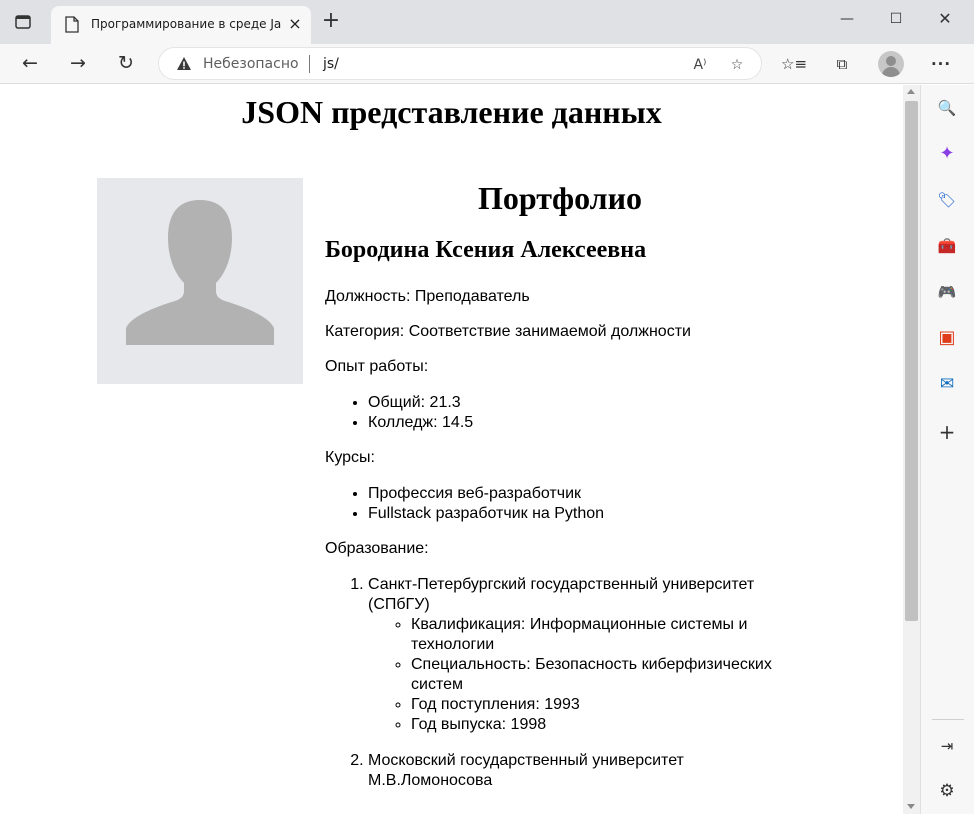 The width and height of the screenshot is (974, 814). I want to click on add-favorite-icon: ☆, so click(737, 65).